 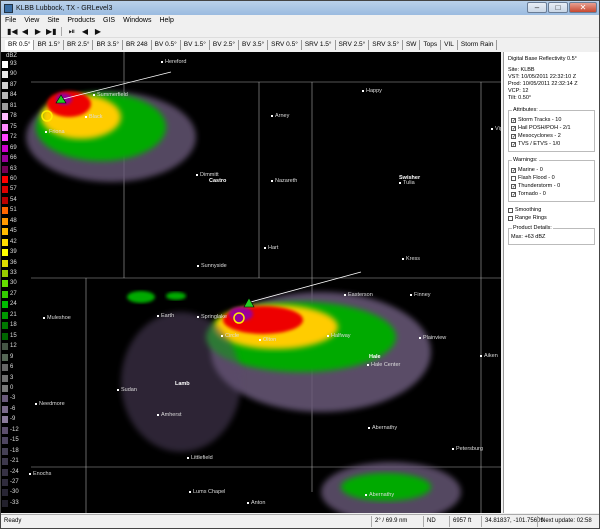 I want to click on warning-checkbox-1: Flash Flood - 0, so click(x=551, y=178).